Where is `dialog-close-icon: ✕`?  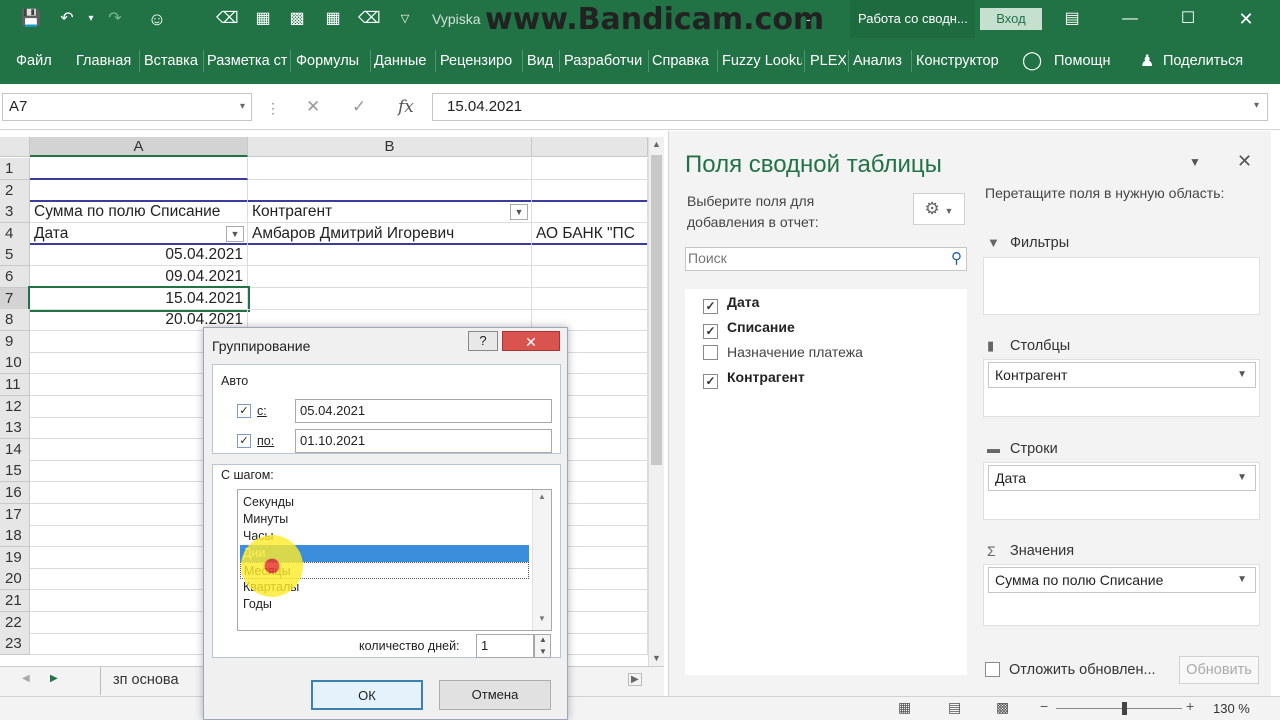 dialog-close-icon: ✕ is located at coordinates (531, 341).